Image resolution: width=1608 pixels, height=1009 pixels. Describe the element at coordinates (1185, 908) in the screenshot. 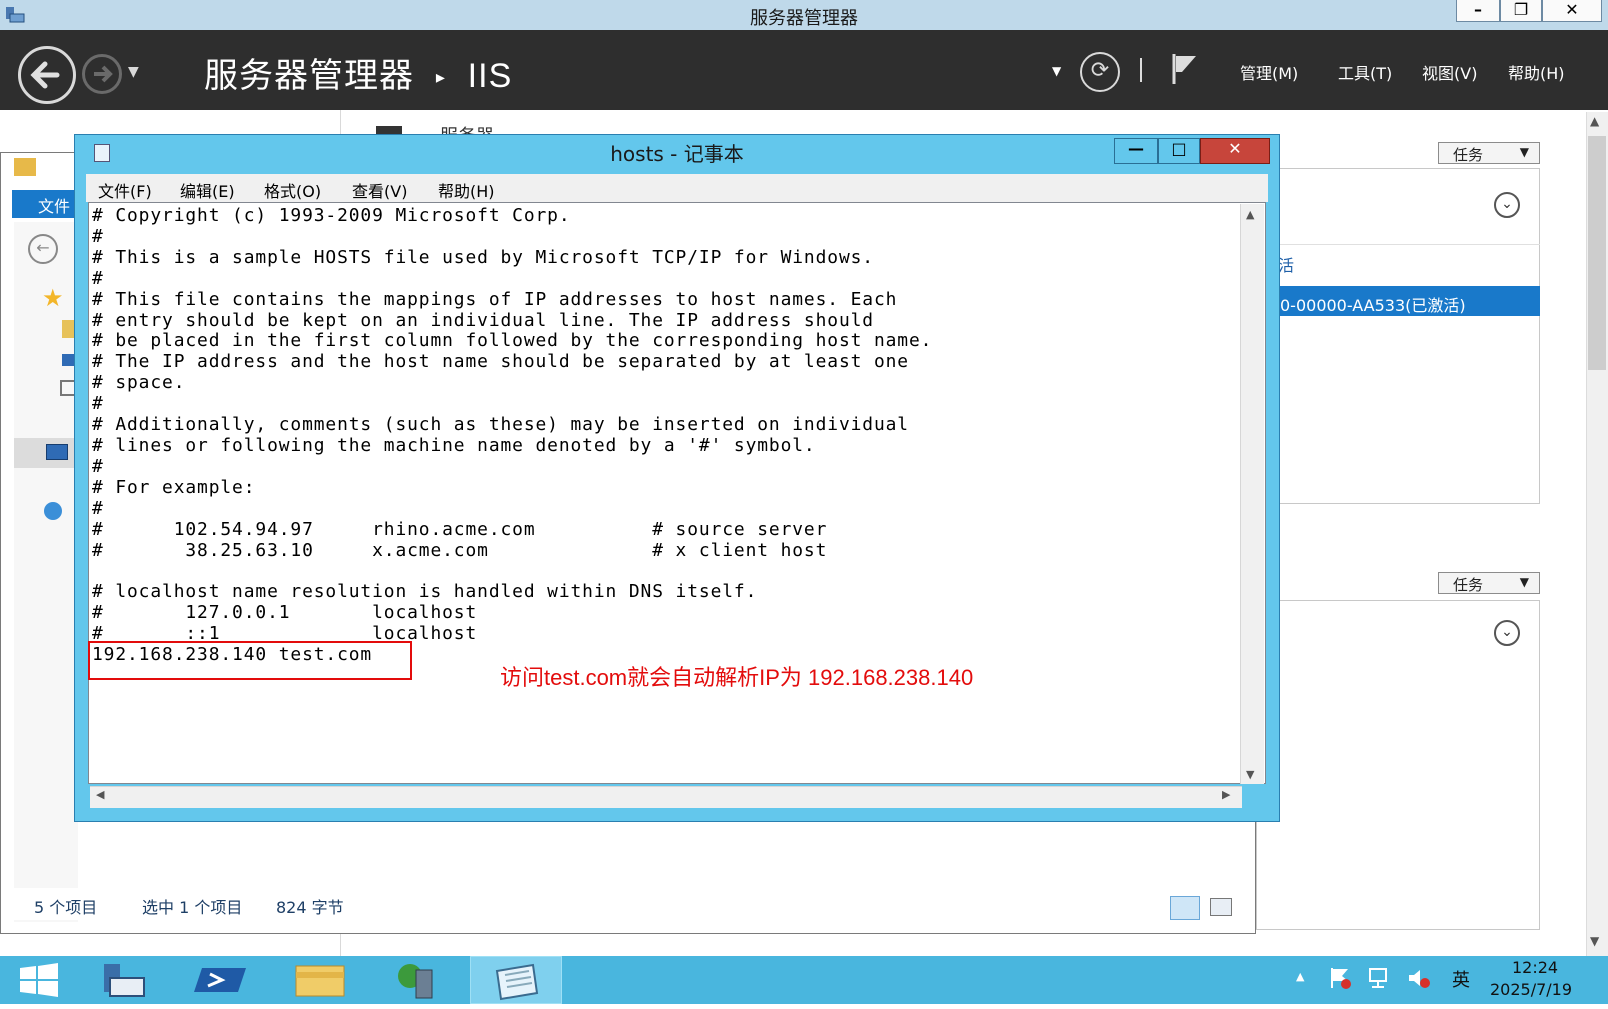

I see `details-view-icon` at that location.